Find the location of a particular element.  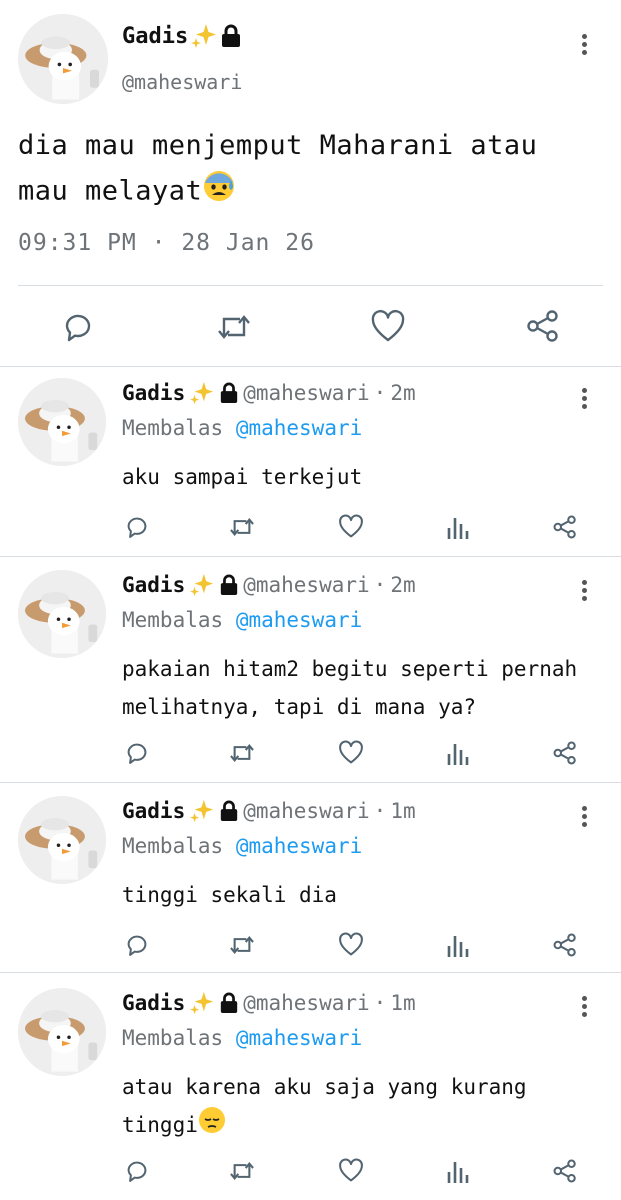

reply-text-content: atau karena aku saja yang kurang tinggi is located at coordinates (324, 1106).